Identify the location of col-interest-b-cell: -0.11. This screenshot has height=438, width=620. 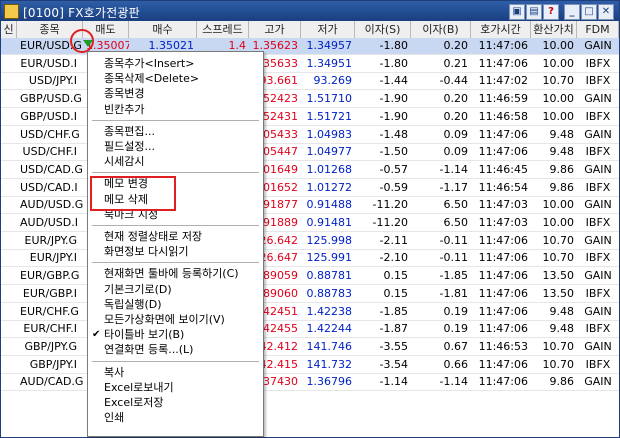
(453, 258).